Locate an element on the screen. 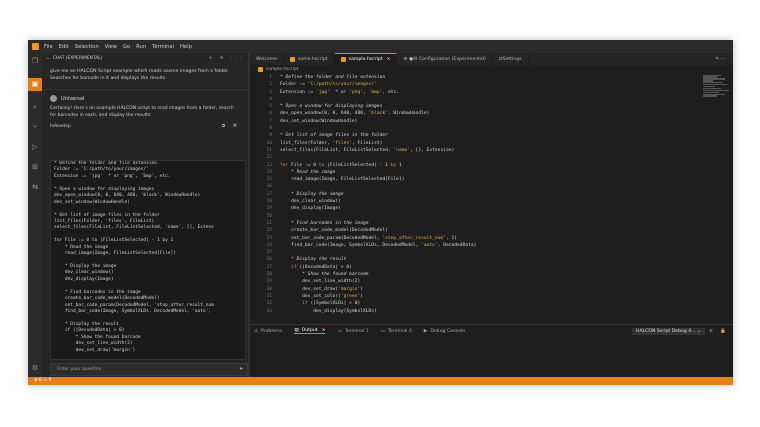 This screenshot has height=427, width=760. menu-go: Go is located at coordinates (126, 47).